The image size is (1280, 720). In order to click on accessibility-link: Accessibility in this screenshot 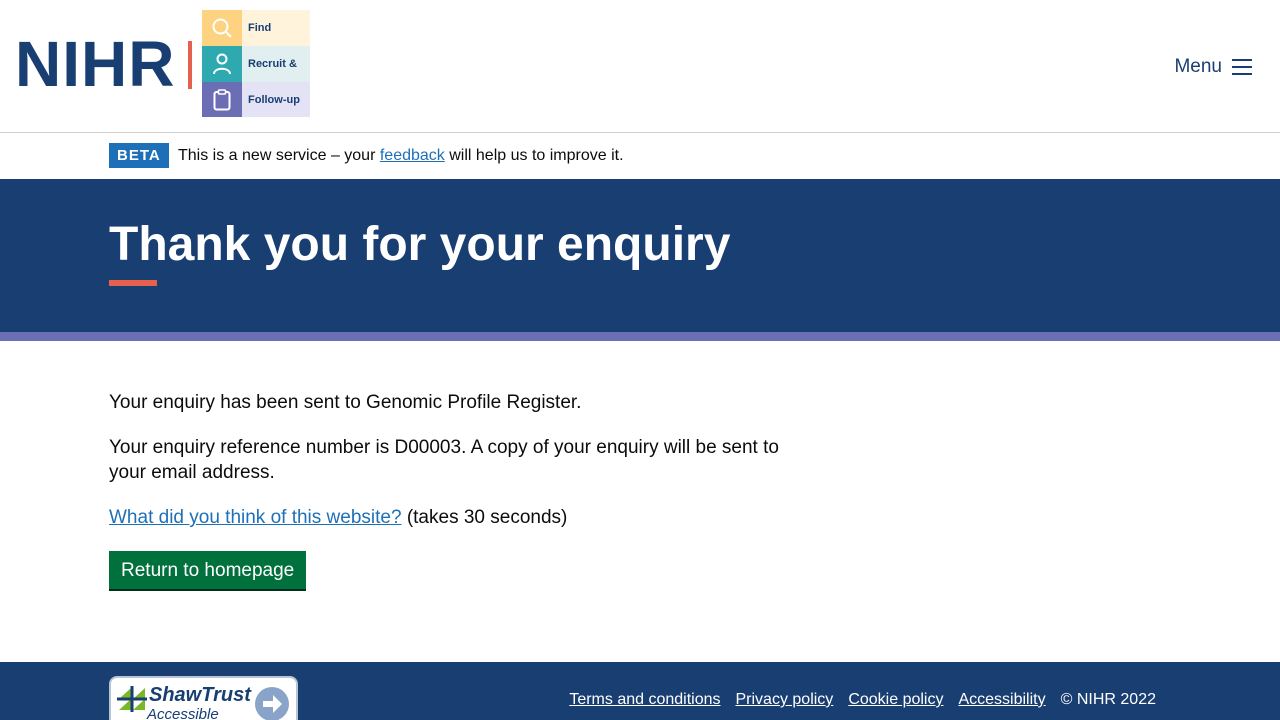, I will do `click(1001, 700)`.